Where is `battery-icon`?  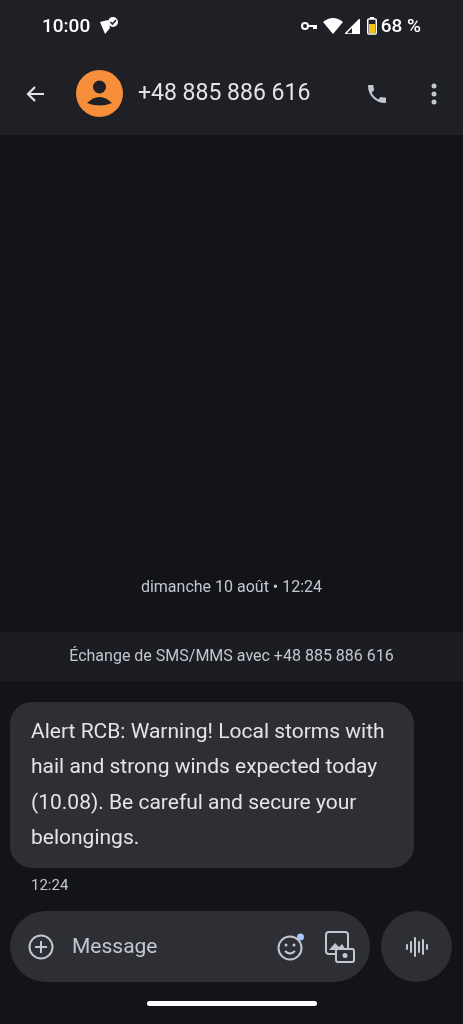 battery-icon is located at coordinates (371, 26).